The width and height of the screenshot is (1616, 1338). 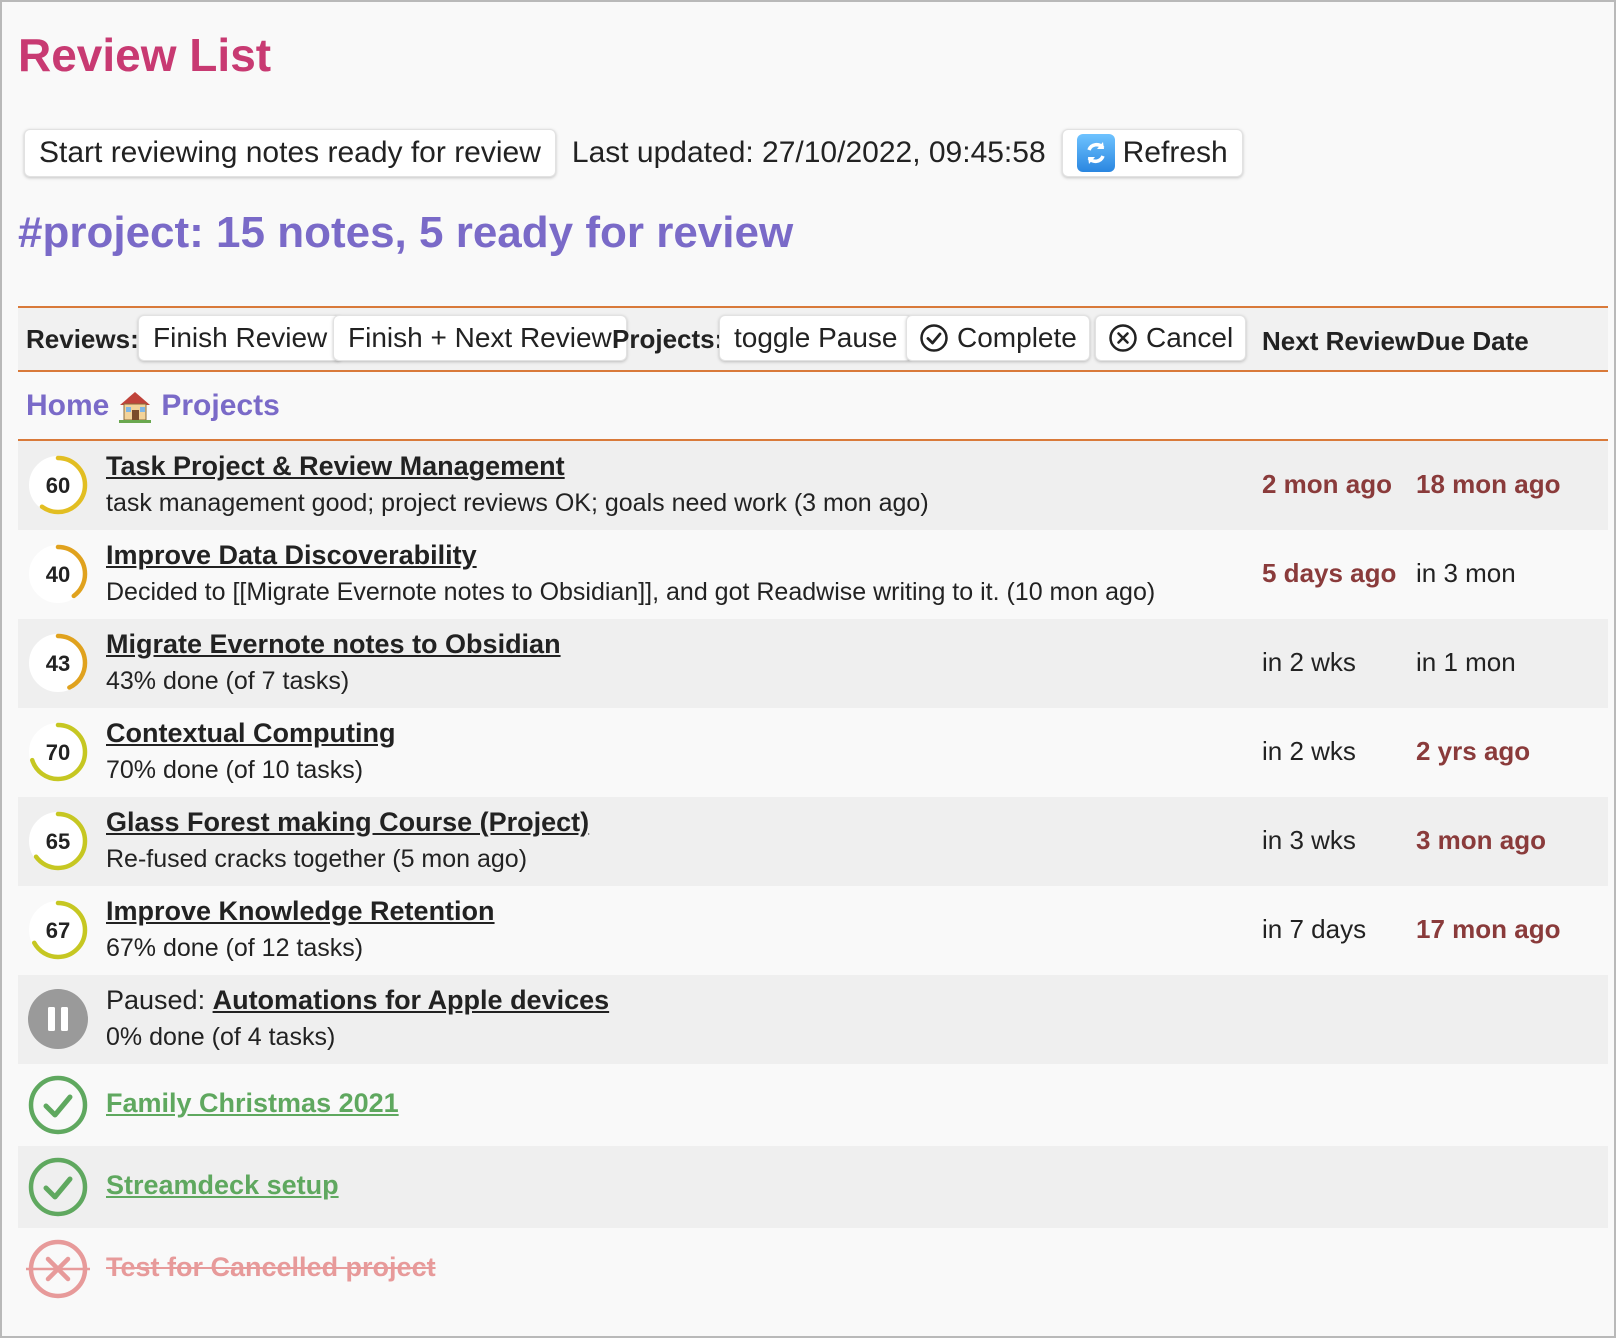 I want to click on completed-project-row: Streamdeck setup, so click(x=813, y=1187).